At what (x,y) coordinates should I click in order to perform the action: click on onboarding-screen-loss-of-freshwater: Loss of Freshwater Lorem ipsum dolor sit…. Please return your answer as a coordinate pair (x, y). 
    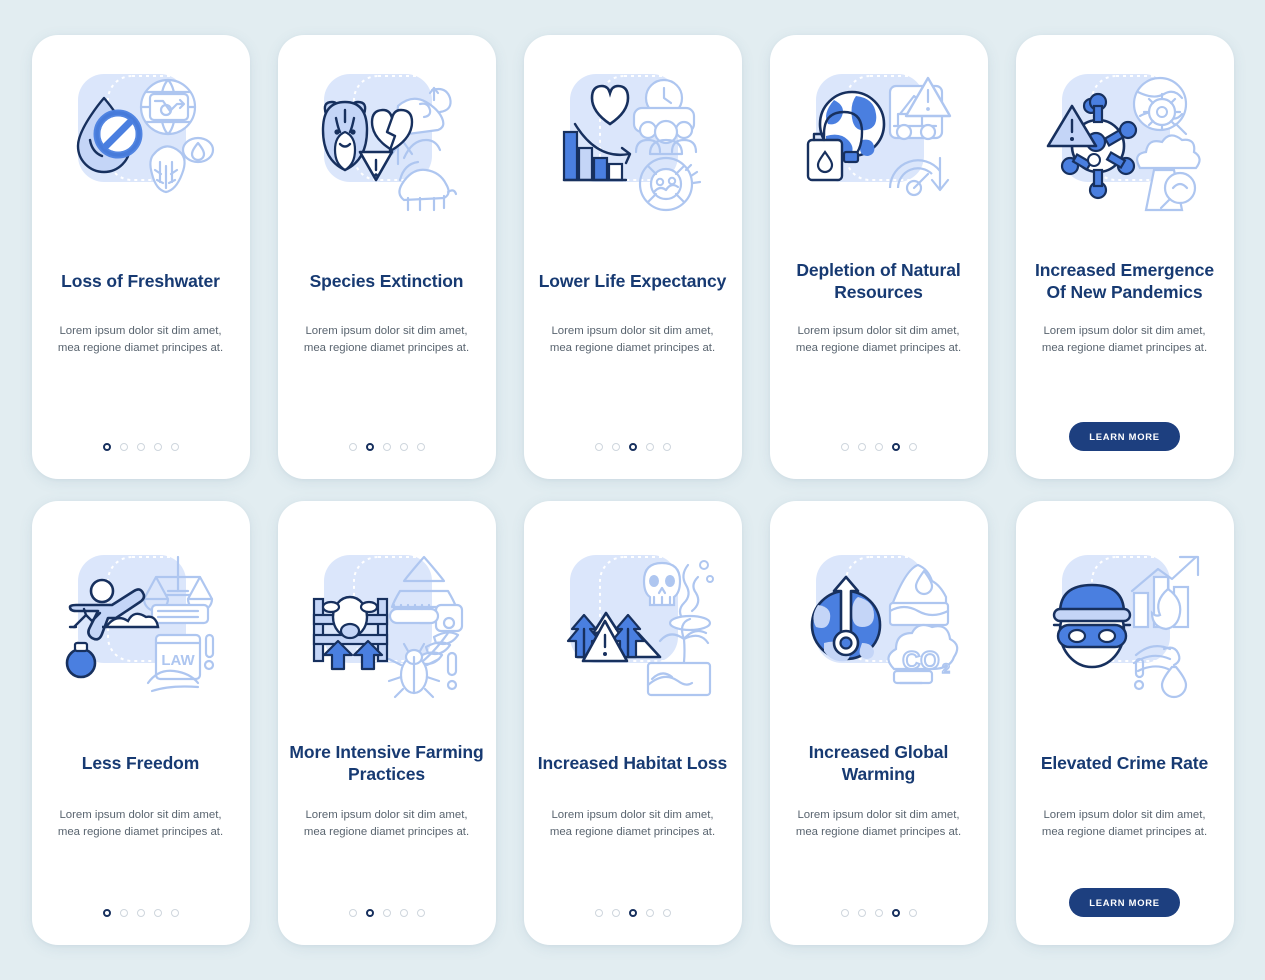
    Looking at the image, I should click on (140, 257).